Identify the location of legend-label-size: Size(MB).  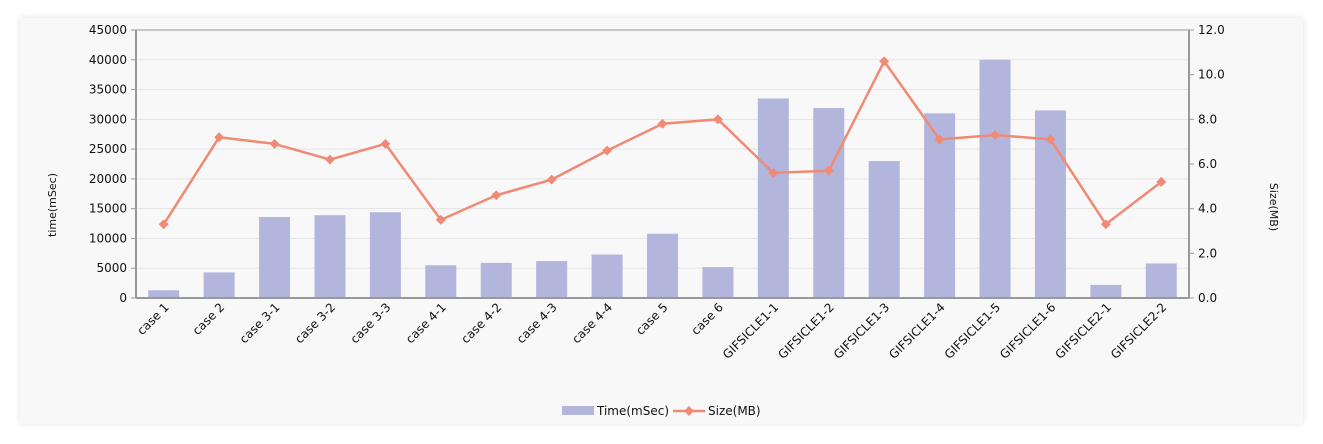
(734, 411).